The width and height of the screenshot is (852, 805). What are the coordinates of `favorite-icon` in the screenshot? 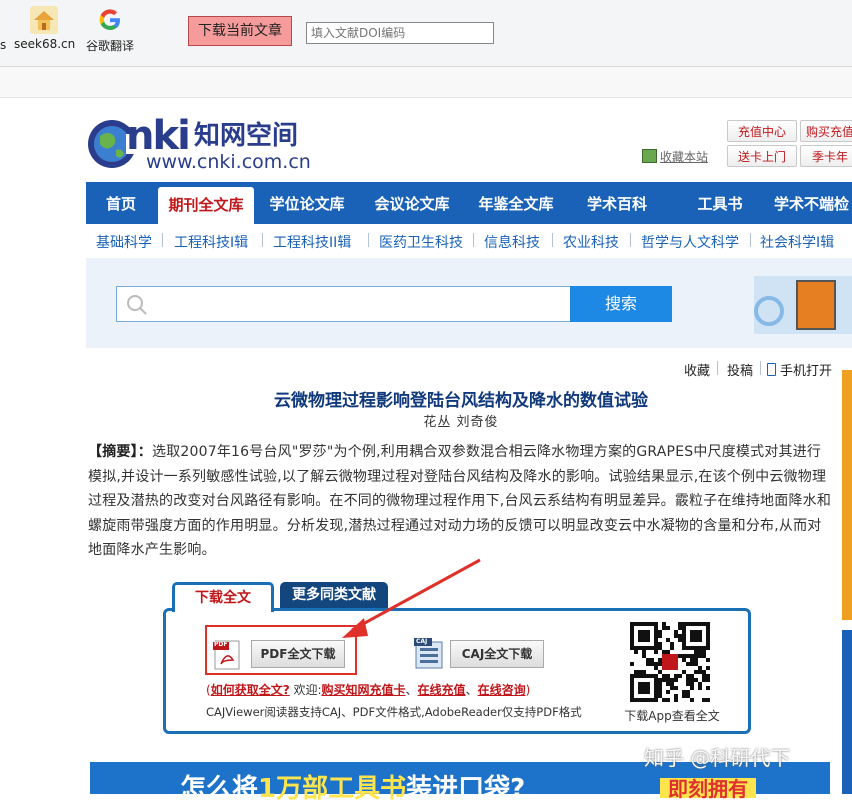 It's located at (649, 156).